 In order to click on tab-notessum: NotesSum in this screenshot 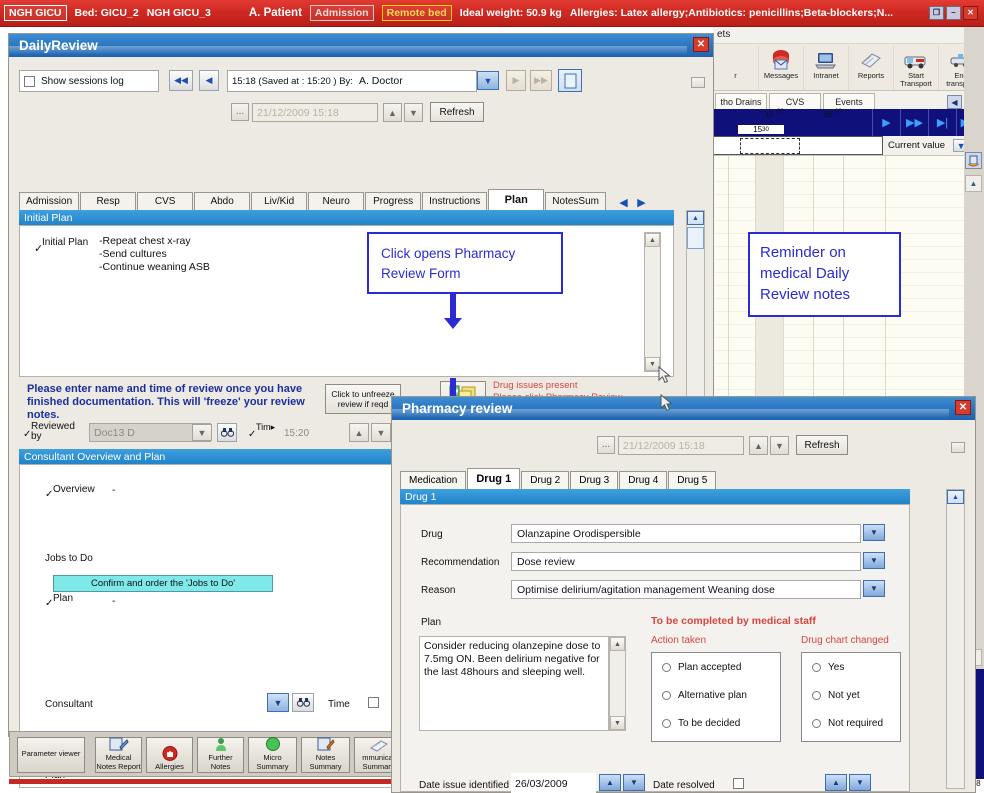, I will do `click(575, 201)`.